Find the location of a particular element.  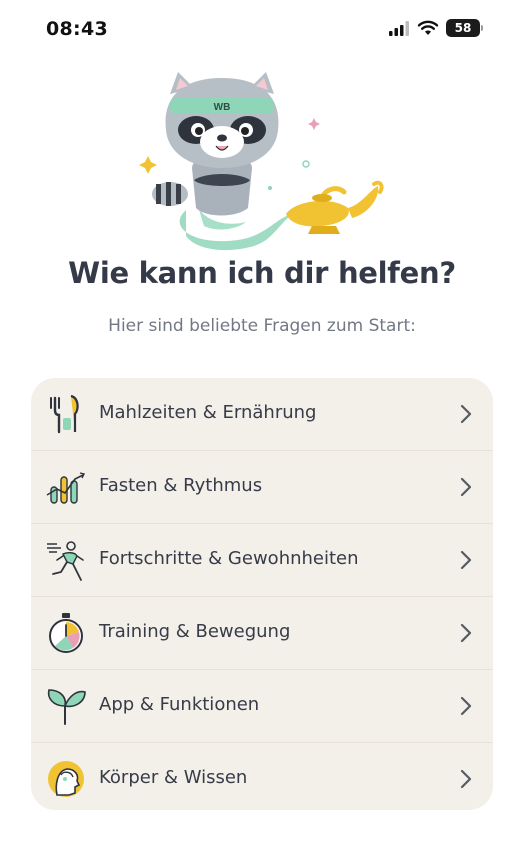

topic-row-app: App & Funktionen is located at coordinates (262, 706).